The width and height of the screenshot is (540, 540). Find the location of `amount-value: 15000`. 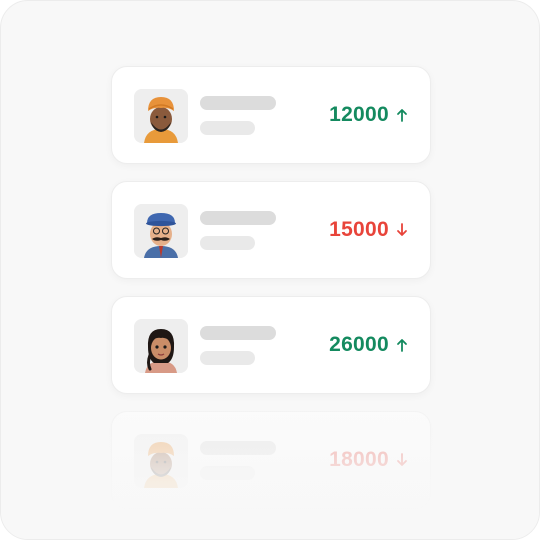

amount-value: 15000 is located at coordinates (359, 229).